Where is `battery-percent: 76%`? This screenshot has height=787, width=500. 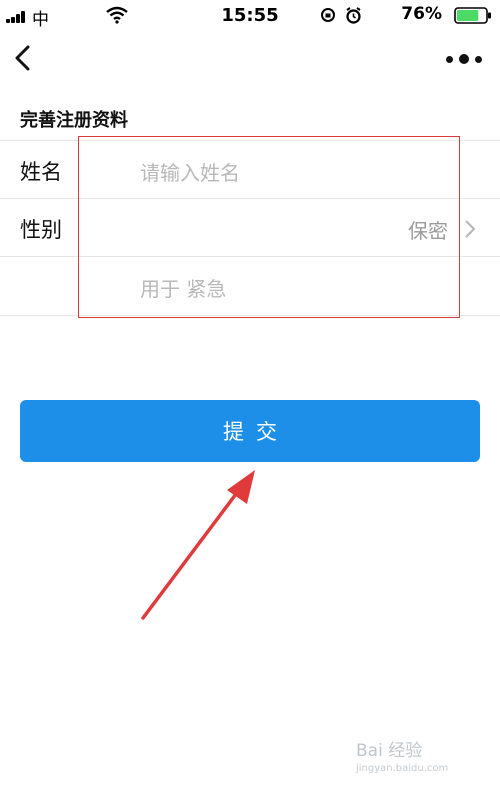 battery-percent: 76% is located at coordinates (421, 14).